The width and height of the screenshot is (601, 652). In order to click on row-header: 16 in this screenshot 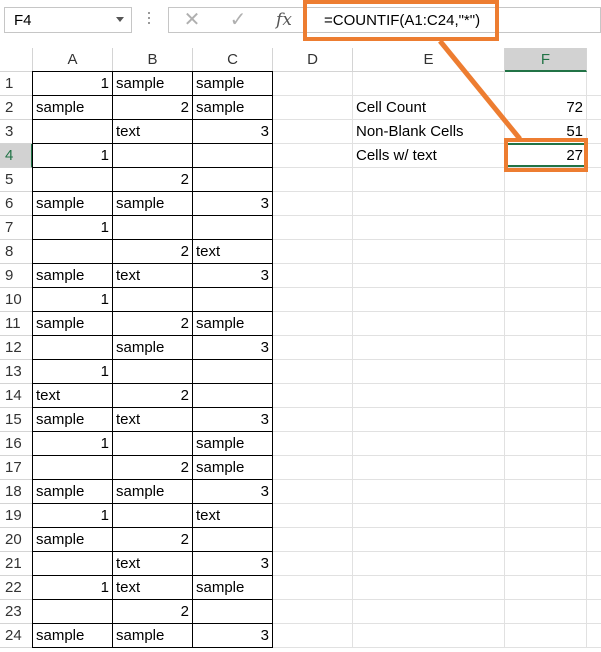, I will do `click(16, 444)`.